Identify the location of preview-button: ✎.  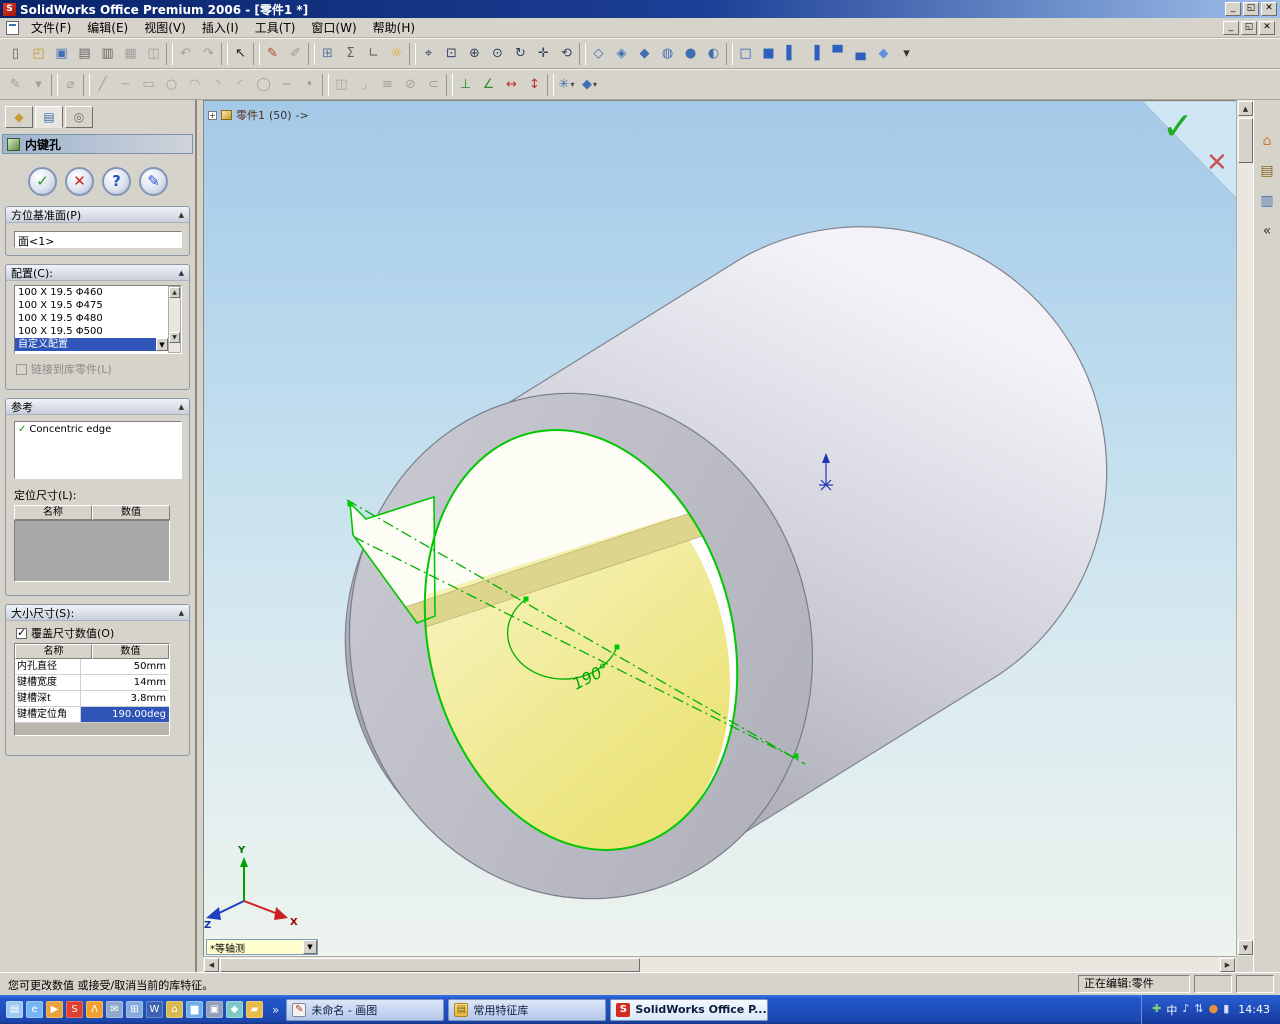
(153, 181).